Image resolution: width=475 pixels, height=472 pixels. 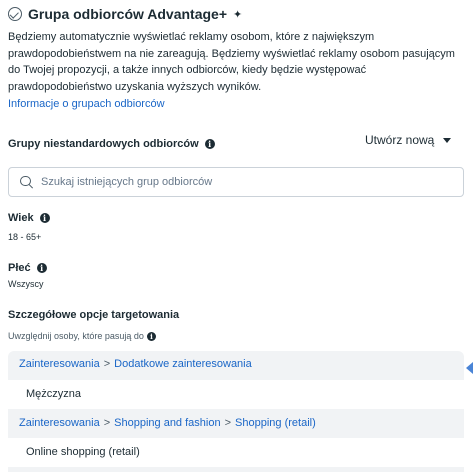 I want to click on custom-audiences-title: Grupy niestandardowych odbiorców i, so click(x=111, y=144).